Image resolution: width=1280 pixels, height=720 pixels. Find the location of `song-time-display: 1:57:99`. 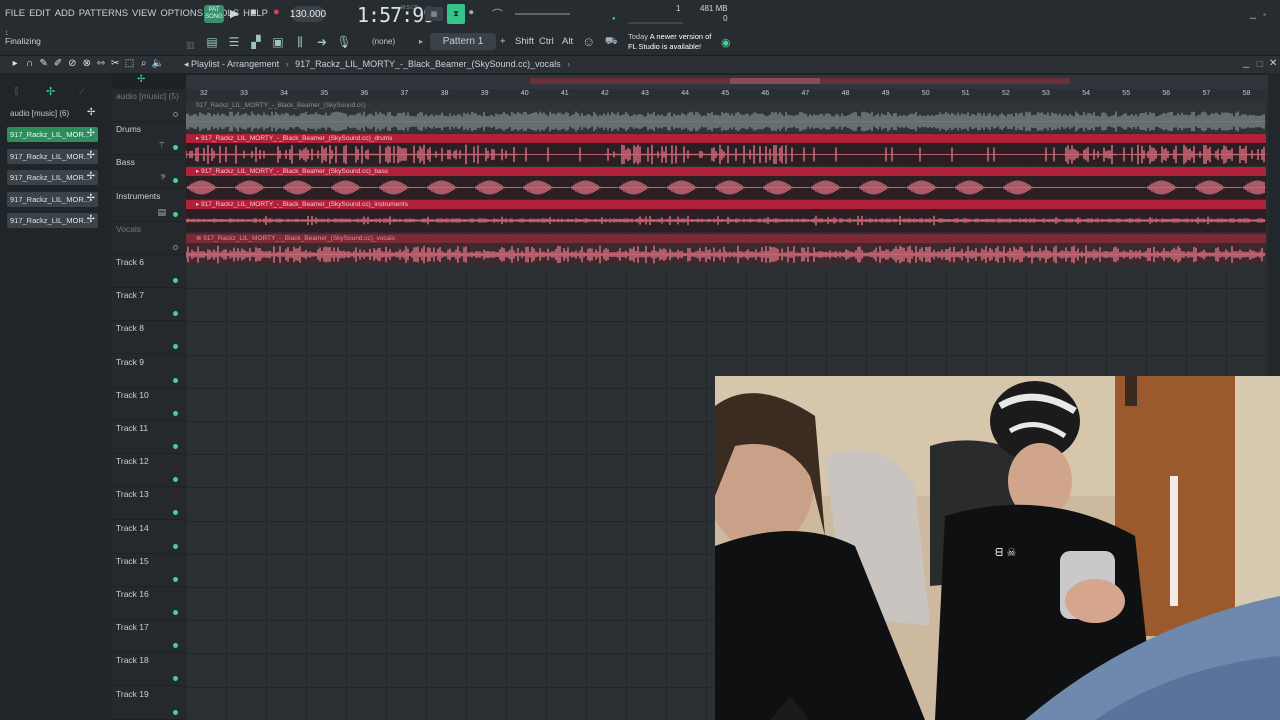

song-time-display: 1:57:99 is located at coordinates (396, 15).